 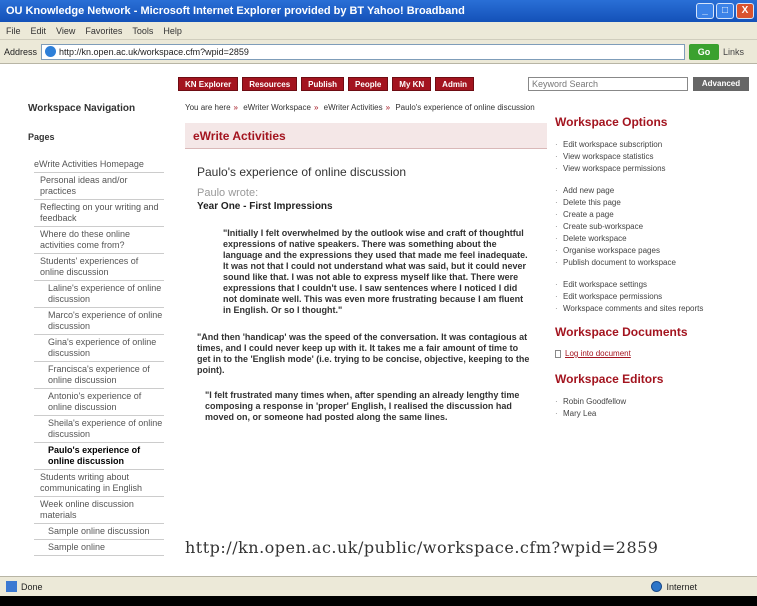 What do you see at coordinates (265, 206) in the screenshot?
I see `post-subheading: Year One - First Impressions` at bounding box center [265, 206].